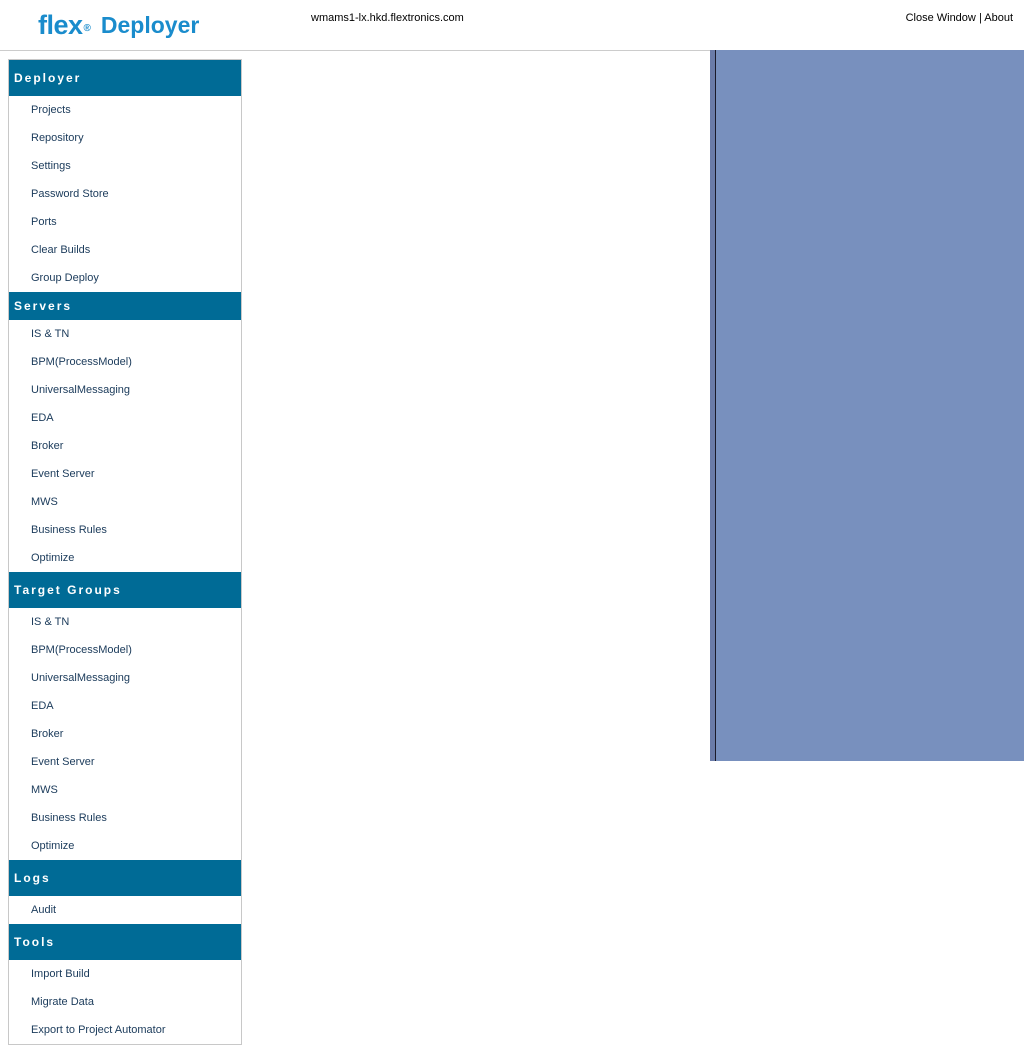  I want to click on sidebar-item-targets-business-rules: Business Rules, so click(125, 818).